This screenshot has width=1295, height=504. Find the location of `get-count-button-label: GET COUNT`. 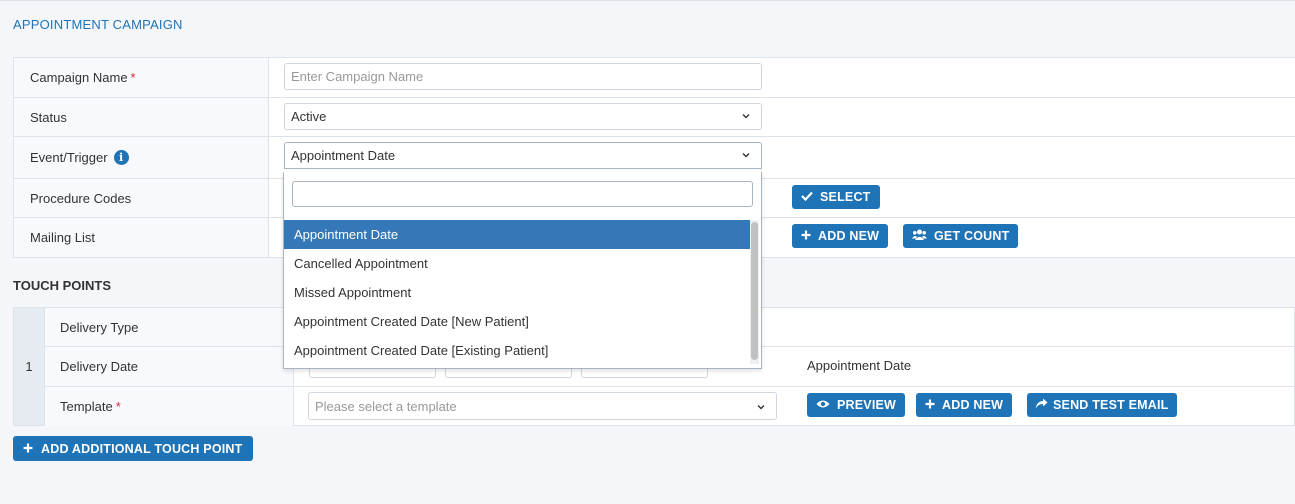

get-count-button-label: GET COUNT is located at coordinates (972, 236).